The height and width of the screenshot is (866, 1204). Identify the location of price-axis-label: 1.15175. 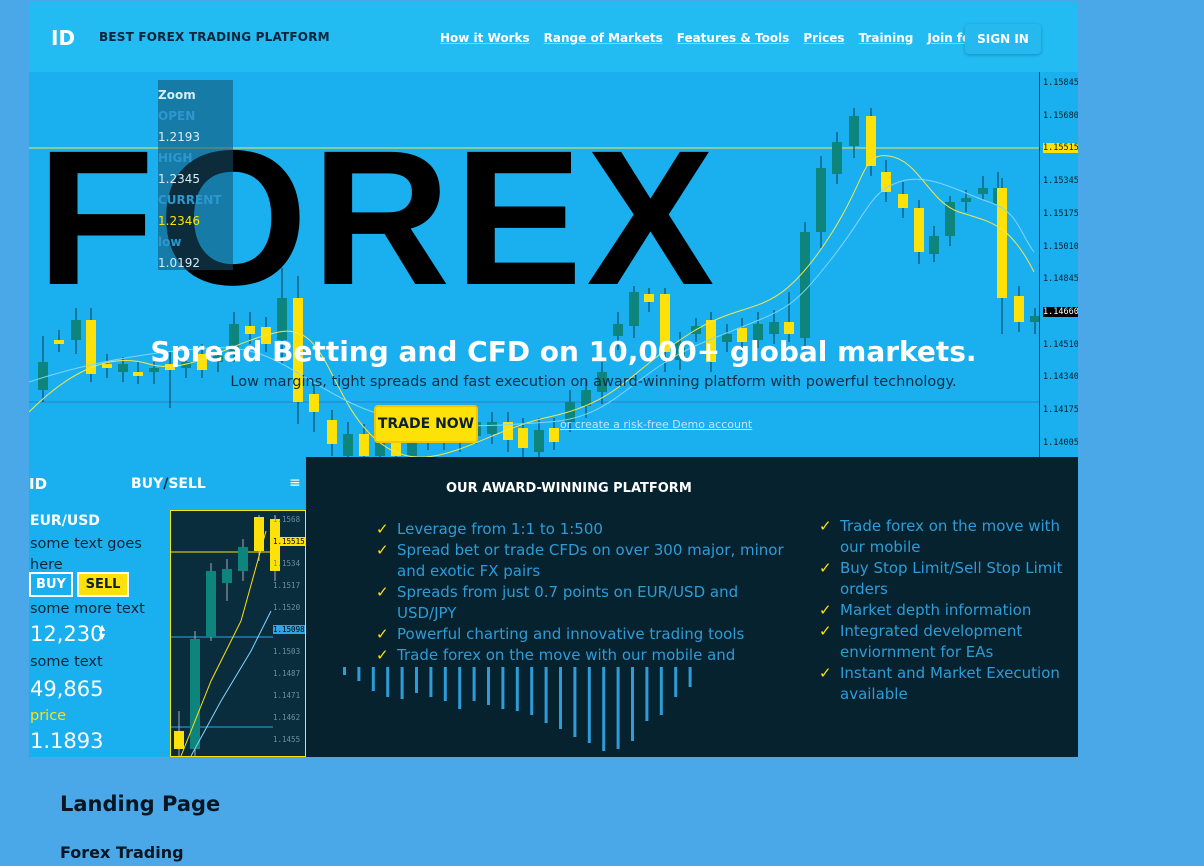
(1060, 213).